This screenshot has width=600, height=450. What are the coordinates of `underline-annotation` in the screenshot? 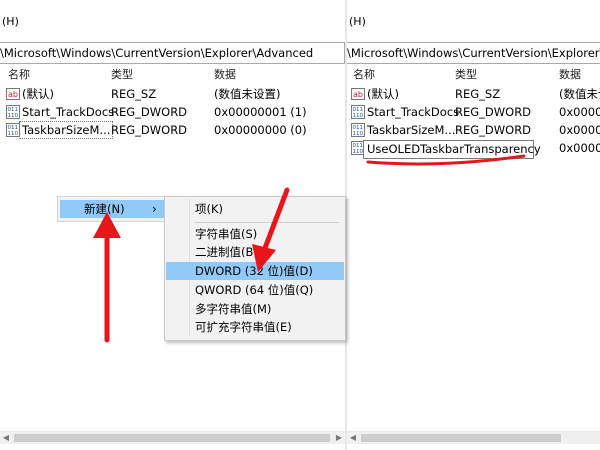 It's located at (446, 160).